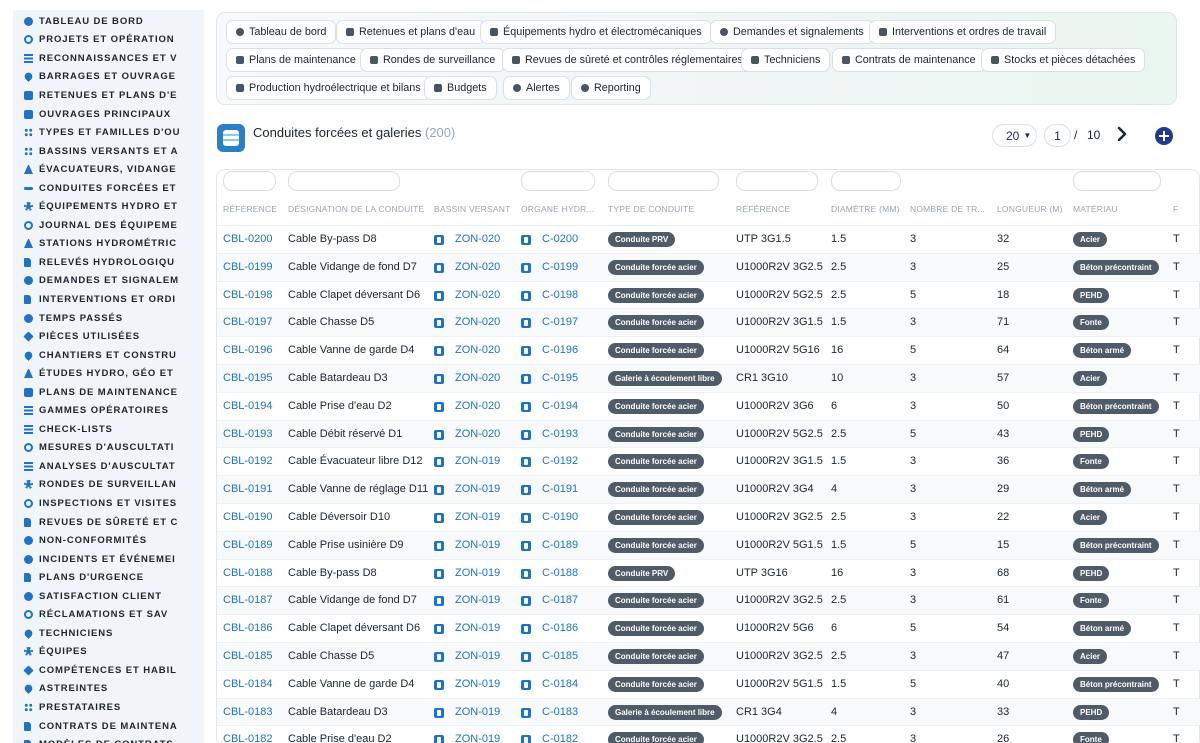 Image resolution: width=1200 pixels, height=743 pixels. Describe the element at coordinates (108, 485) in the screenshot. I see `sidebar-item-25: RONDES DE SURVEILLAN` at that location.